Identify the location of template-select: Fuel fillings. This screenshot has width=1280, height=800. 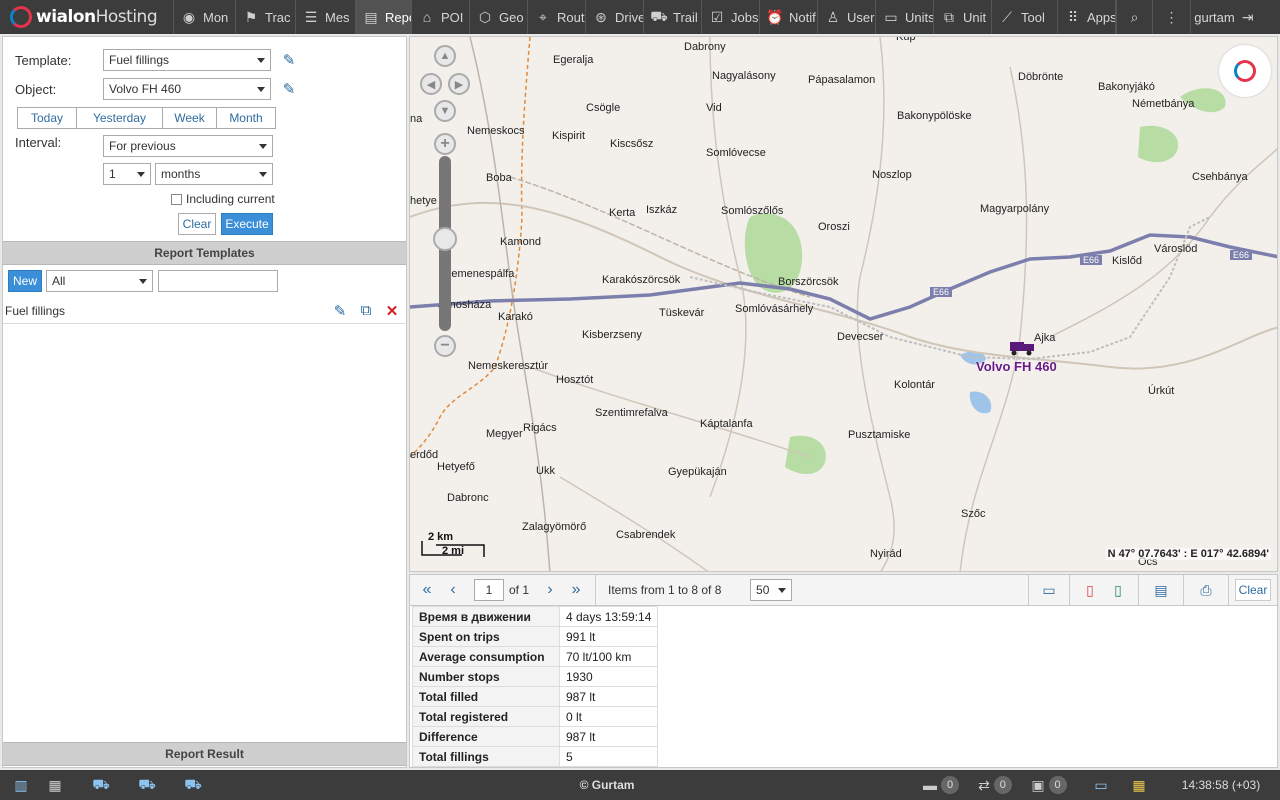
(187, 60).